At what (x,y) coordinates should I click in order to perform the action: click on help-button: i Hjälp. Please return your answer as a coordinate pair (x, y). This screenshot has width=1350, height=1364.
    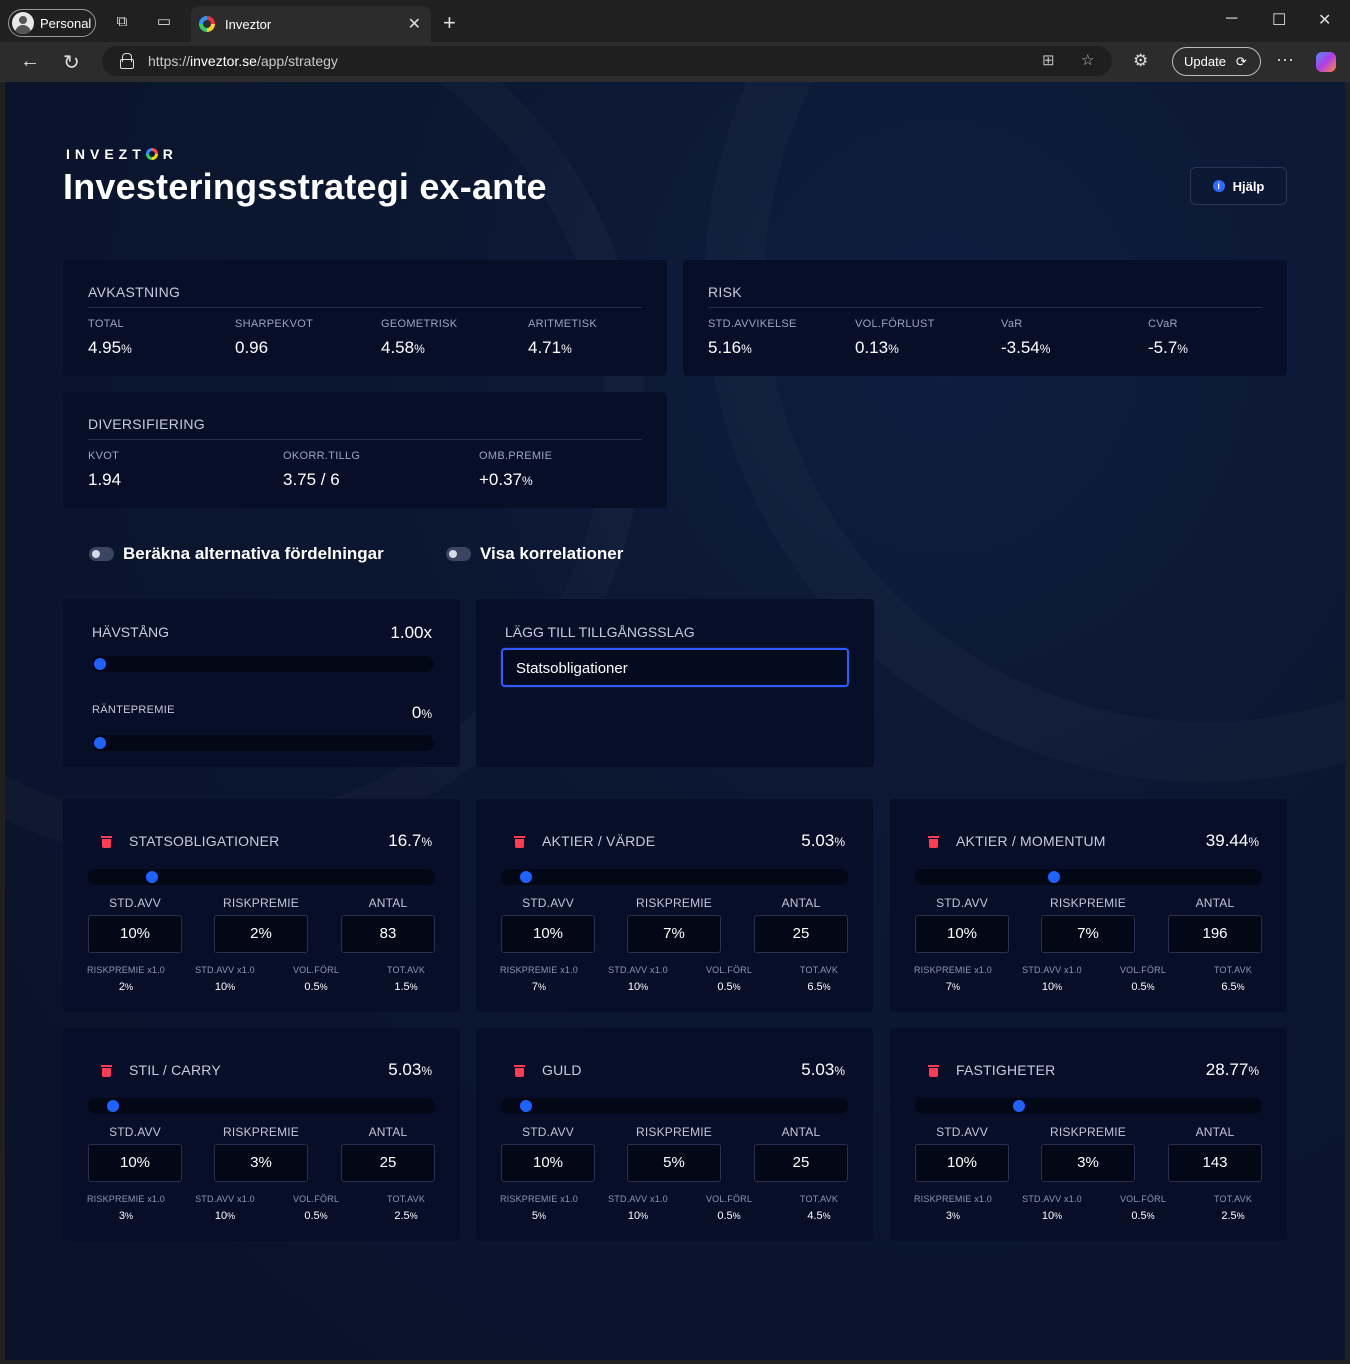
    Looking at the image, I should click on (1238, 186).